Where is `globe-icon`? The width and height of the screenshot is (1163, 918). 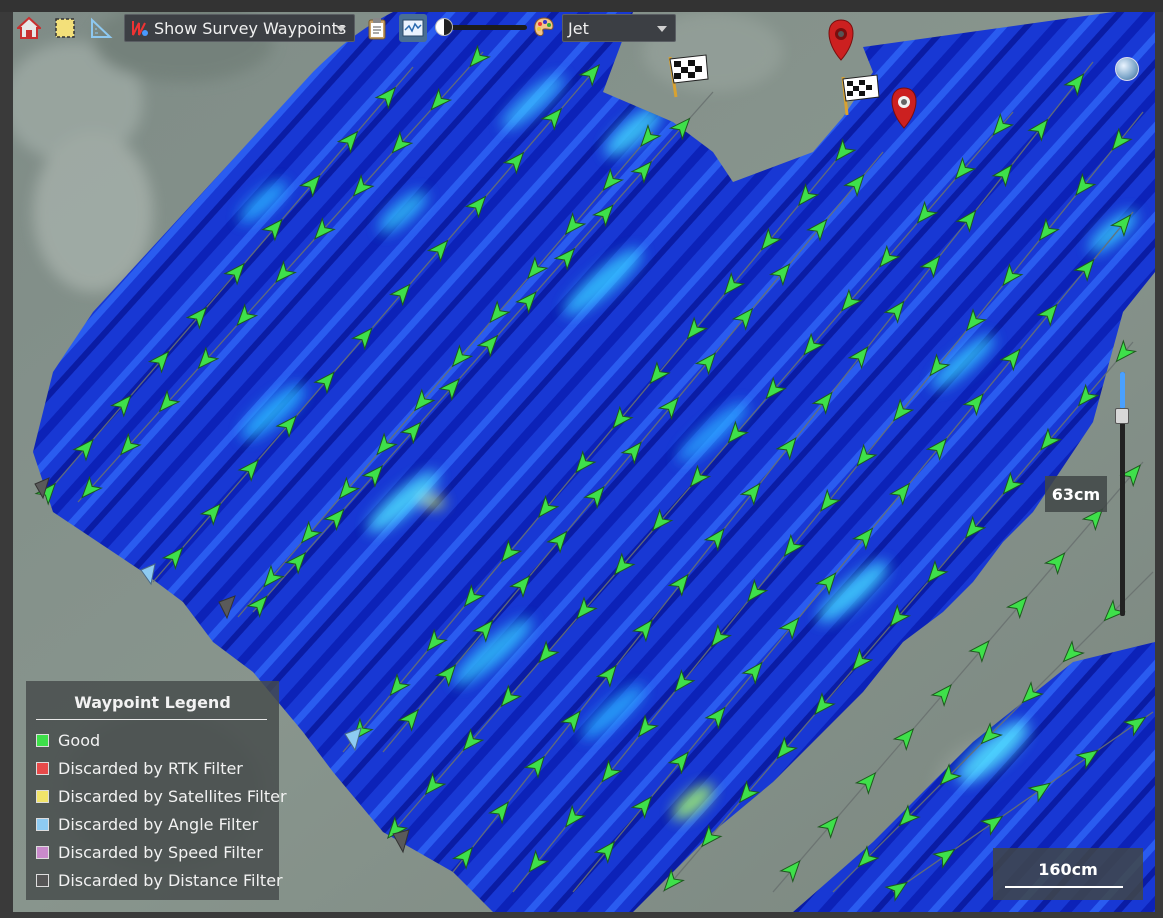 globe-icon is located at coordinates (1127, 69).